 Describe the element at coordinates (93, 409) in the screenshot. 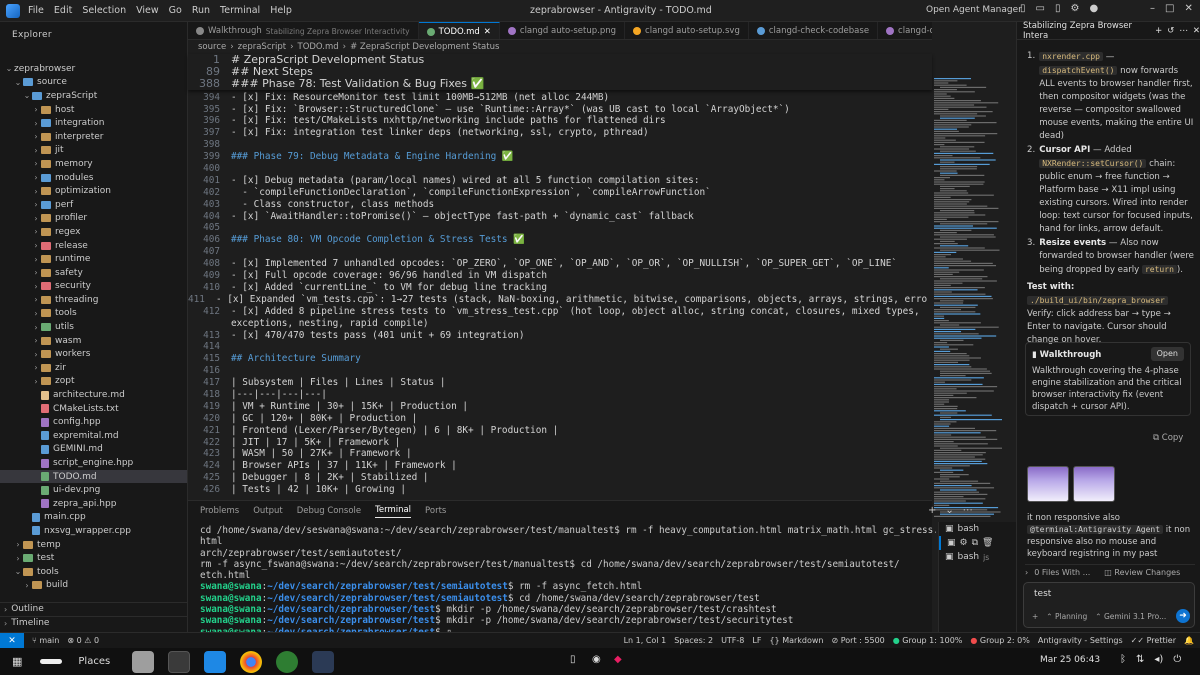

I see `file-row: CMakeLists.txt` at that location.